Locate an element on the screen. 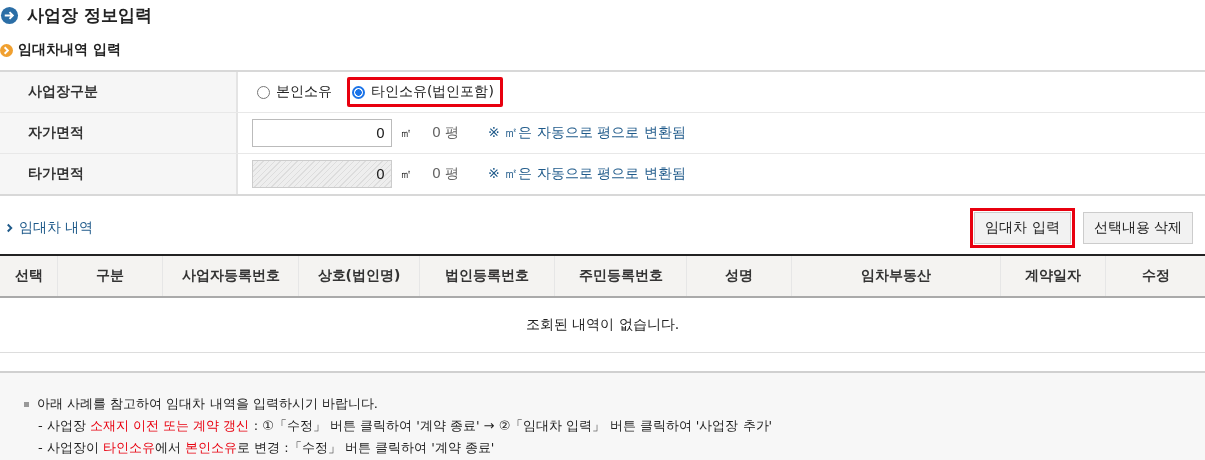 This screenshot has width=1205, height=460. notice-text: - 사업장이 타인소유에서 본인소유로 변경 :「수정」 버튼 클릭하여 '계약 종료' is located at coordinates (266, 448).